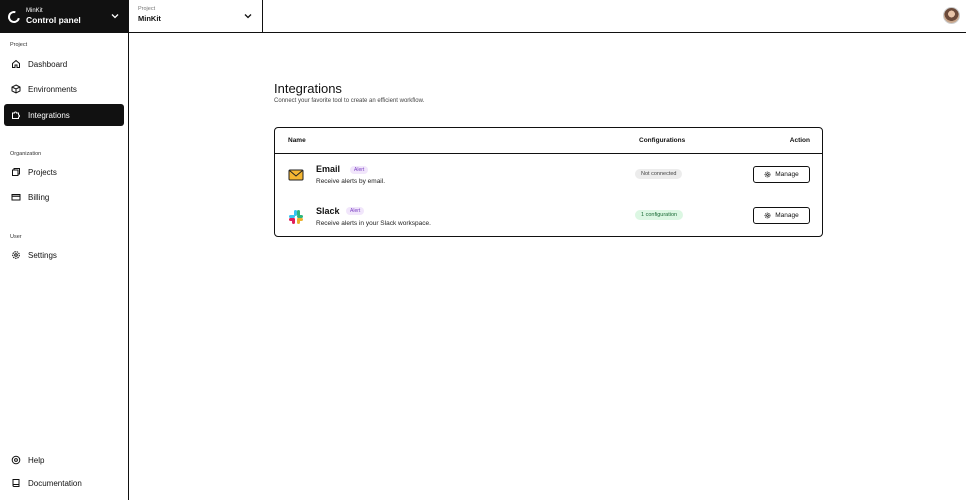  What do you see at coordinates (49, 115) in the screenshot?
I see `sidebar-item-label: Integrations` at bounding box center [49, 115].